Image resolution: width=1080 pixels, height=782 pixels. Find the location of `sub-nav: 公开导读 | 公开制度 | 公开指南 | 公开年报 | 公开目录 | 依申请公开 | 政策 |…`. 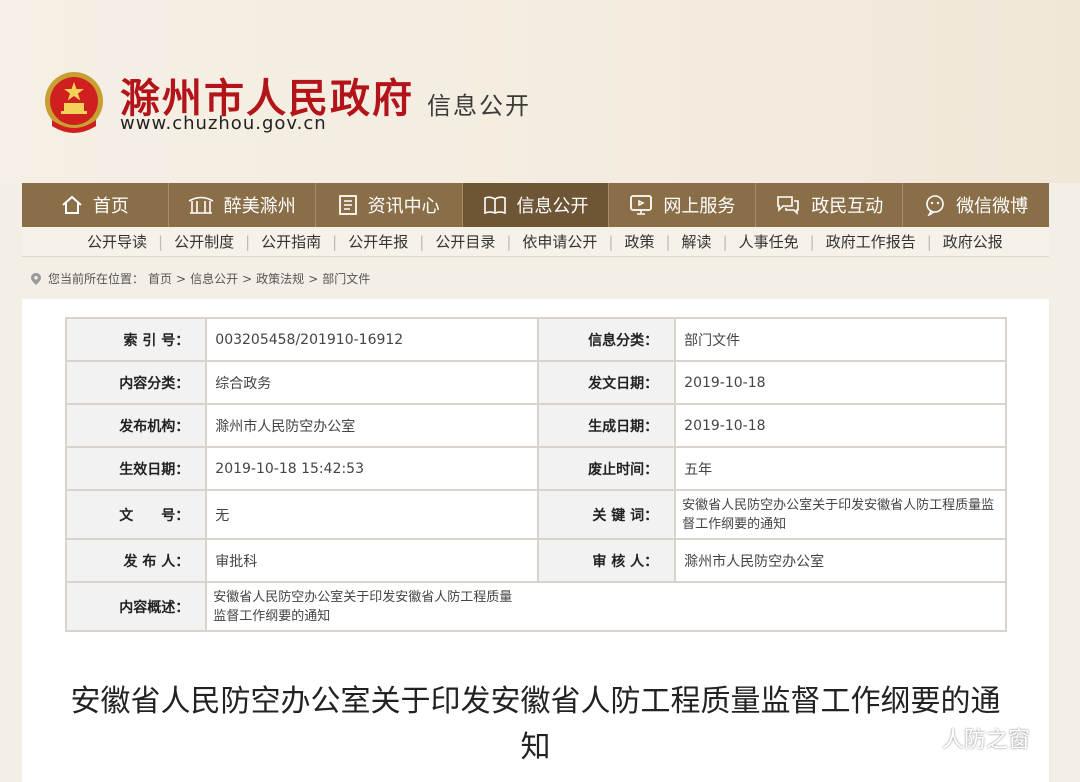

sub-nav: 公开导读 | 公开制度 | 公开指南 | 公开年报 | 公开目录 | 依申请公开 | 政策 |… is located at coordinates (535, 242).